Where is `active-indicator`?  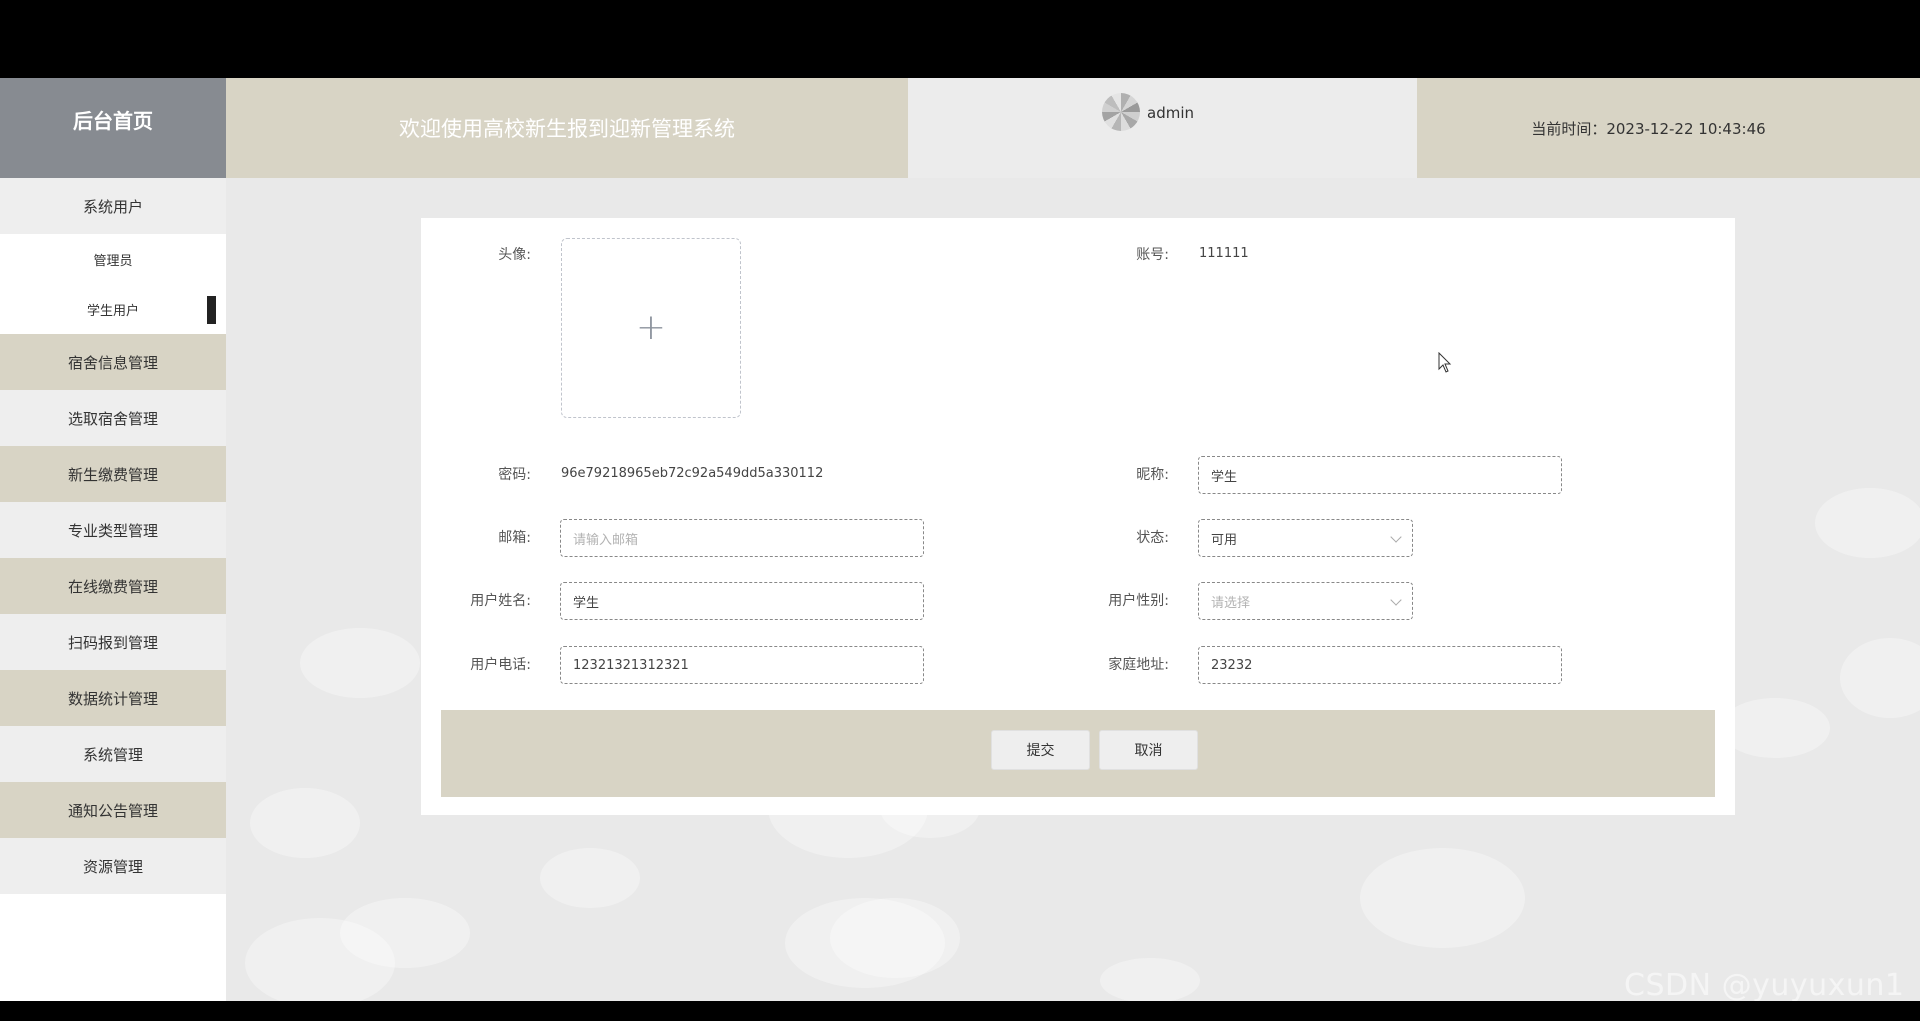
active-indicator is located at coordinates (211, 310).